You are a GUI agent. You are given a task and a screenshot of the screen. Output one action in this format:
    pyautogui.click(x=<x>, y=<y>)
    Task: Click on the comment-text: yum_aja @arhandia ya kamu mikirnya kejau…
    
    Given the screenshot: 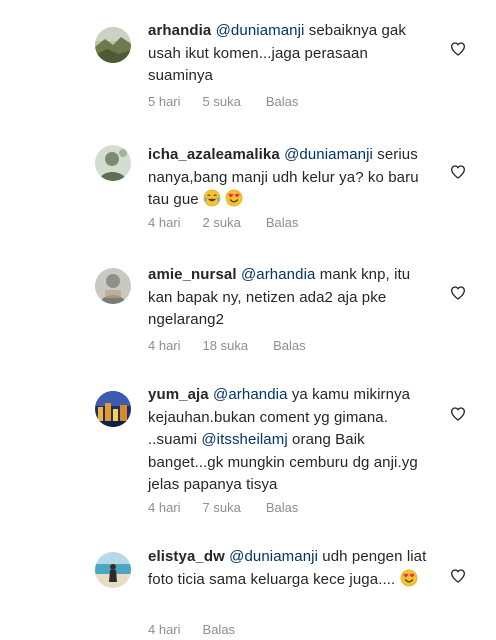 What is the action you would take?
    pyautogui.click(x=292, y=440)
    